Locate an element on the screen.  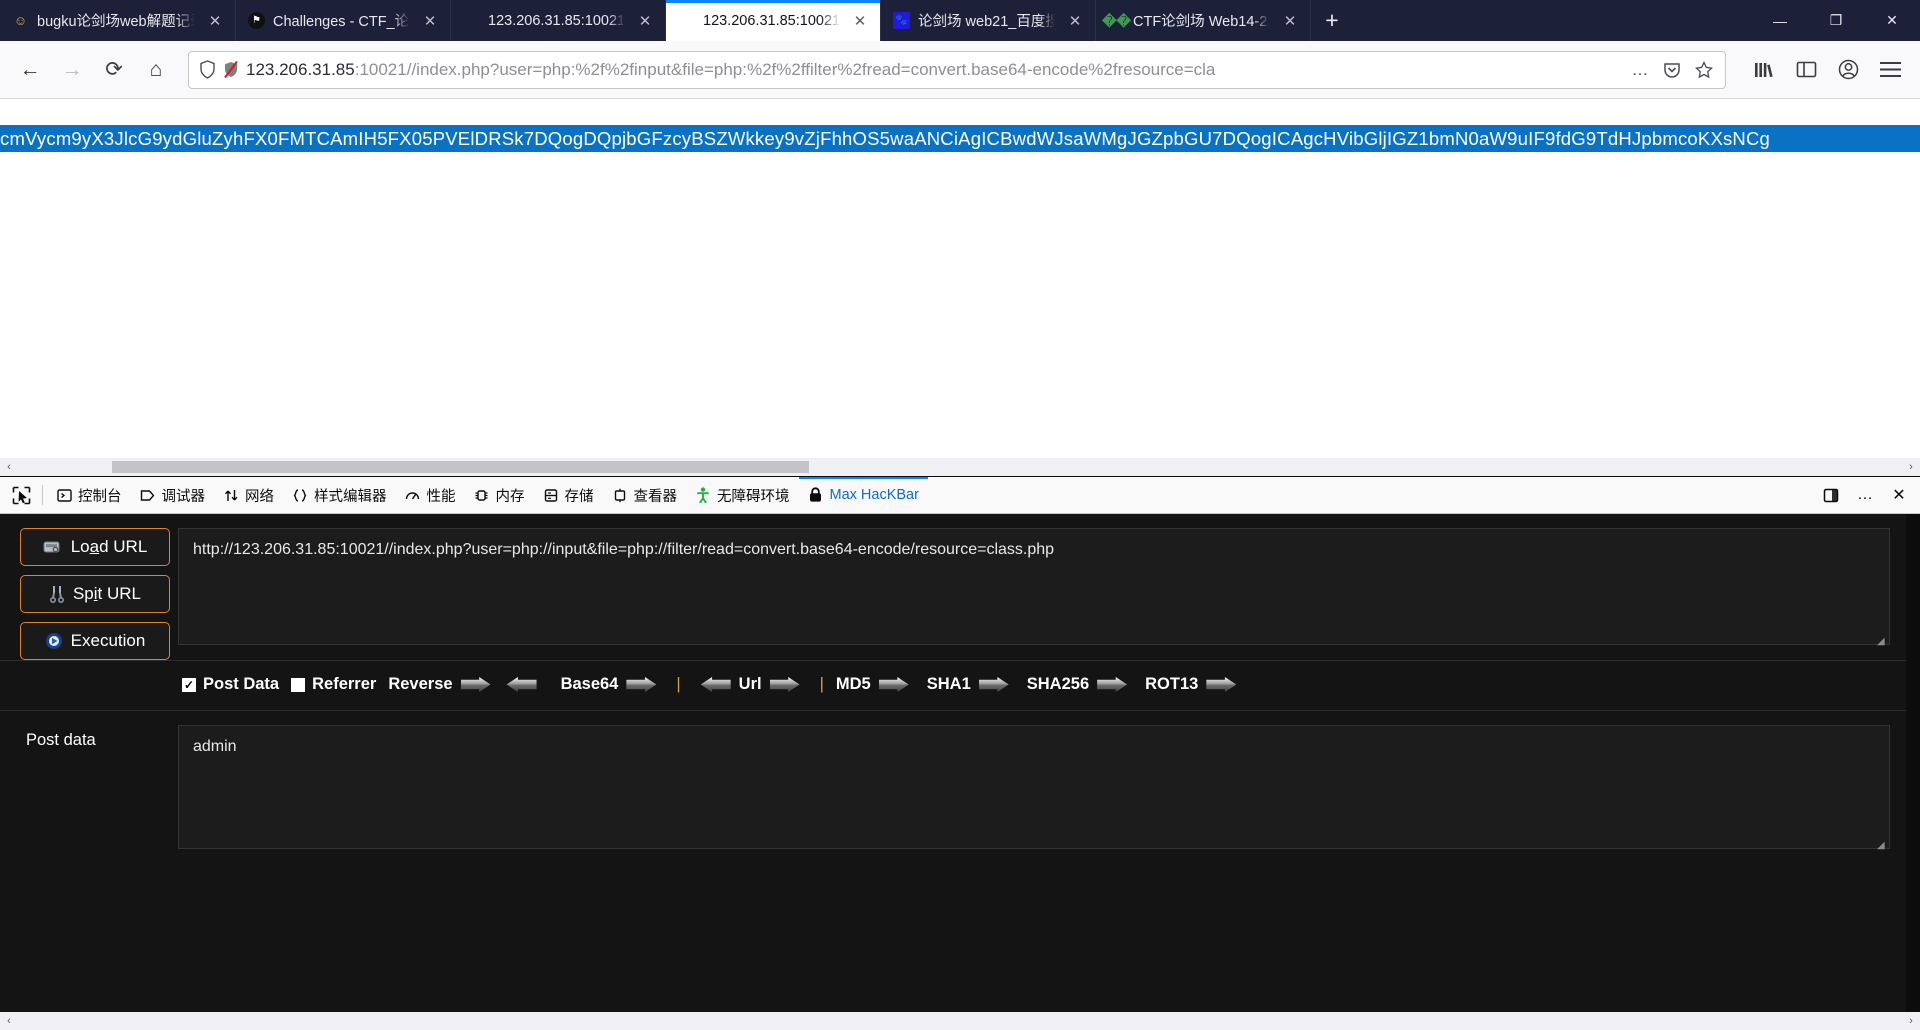
browser-tab-6: �� CTF论剑场 Web14-21 Writeup ✕ is located at coordinates (1203, 20).